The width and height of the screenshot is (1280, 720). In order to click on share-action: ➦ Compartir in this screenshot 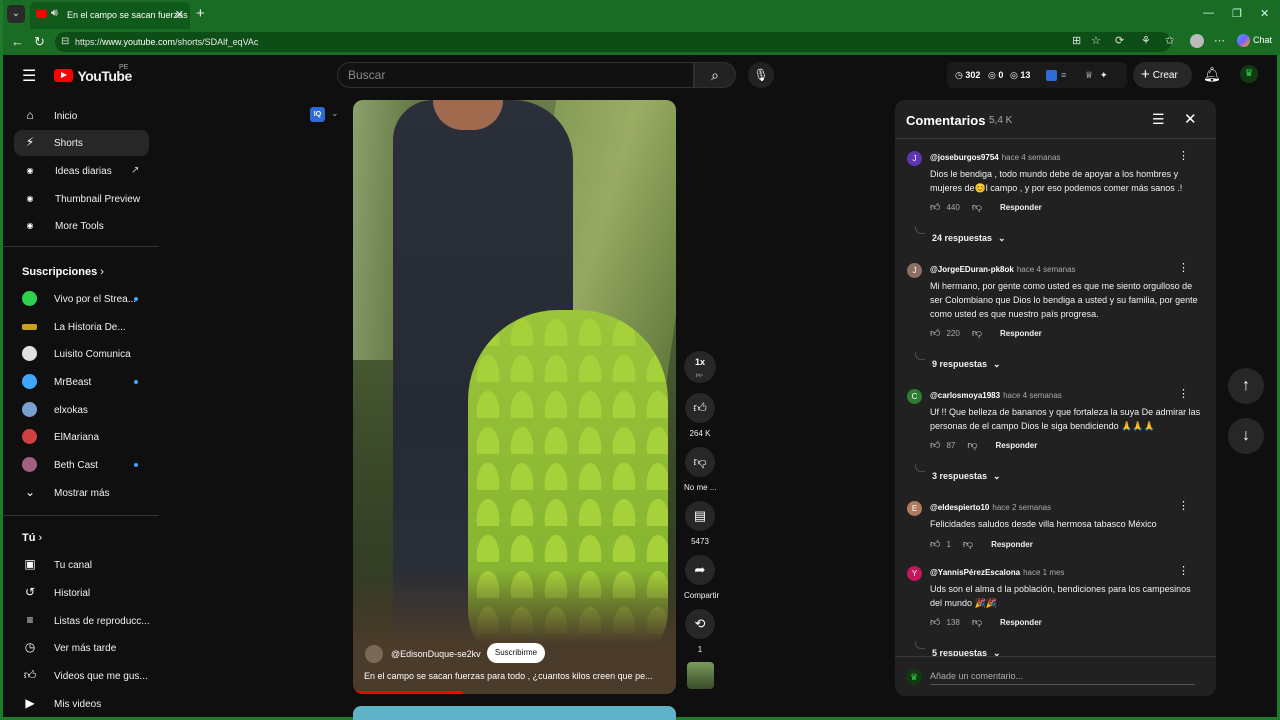, I will do `click(701, 577)`.